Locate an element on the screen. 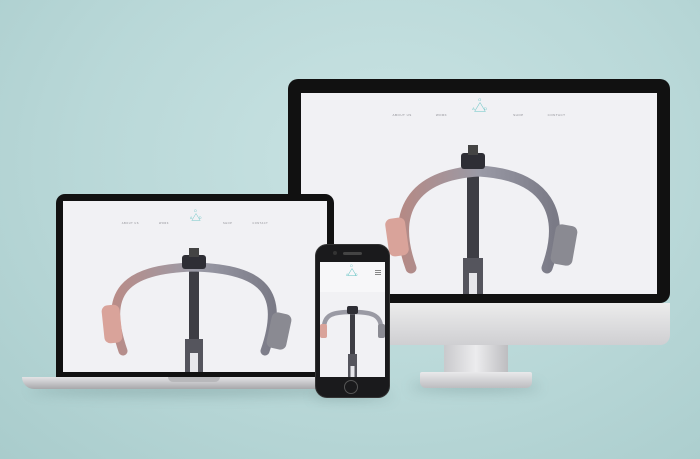 Image resolution: width=700 pixels, height=459 pixels. handlebar-image is located at coordinates (352, 319).